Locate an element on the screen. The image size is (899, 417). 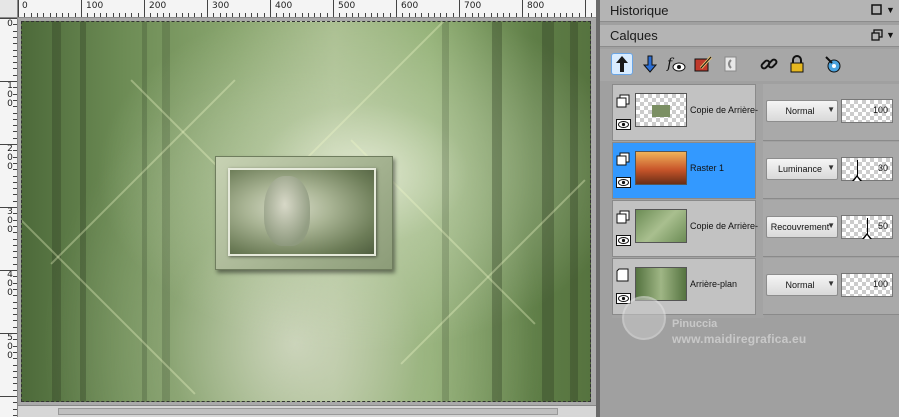
ruler-label: 300 is located at coordinates (221, 6).